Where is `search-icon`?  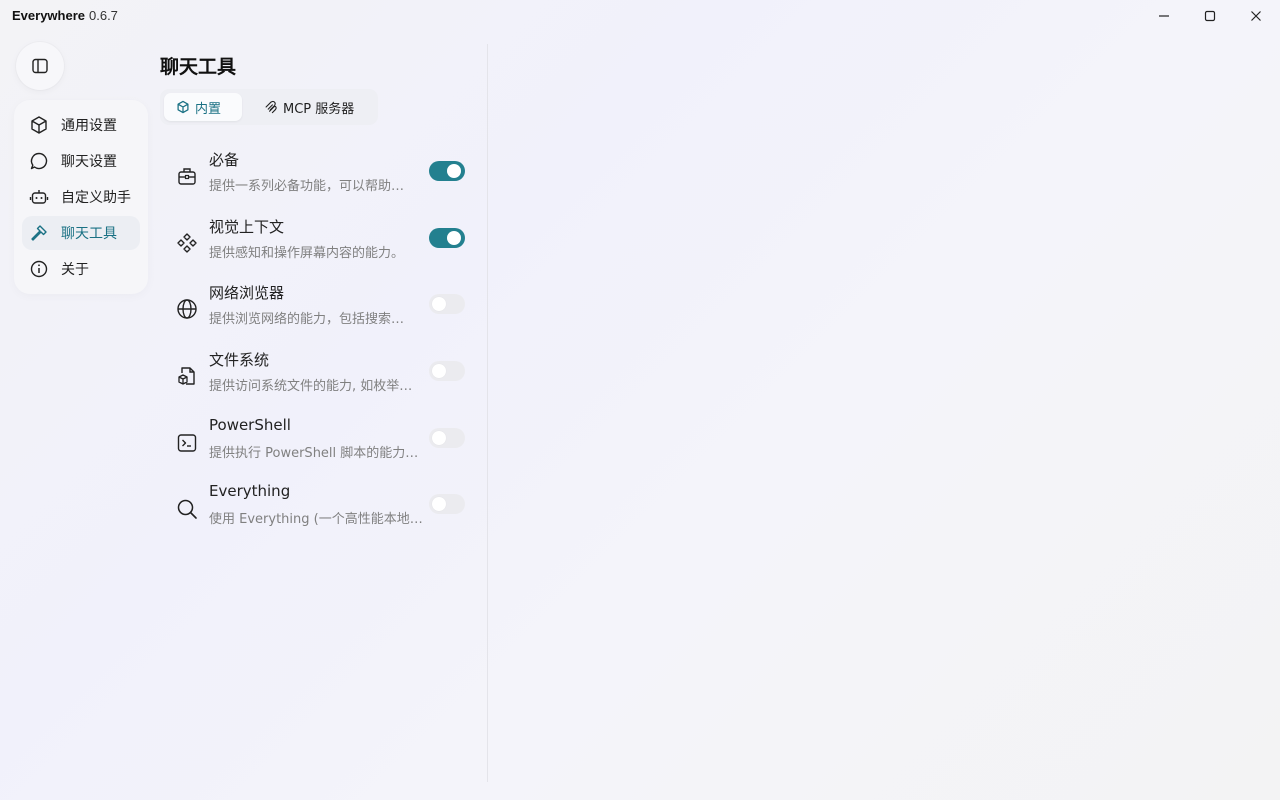 search-icon is located at coordinates (187, 509).